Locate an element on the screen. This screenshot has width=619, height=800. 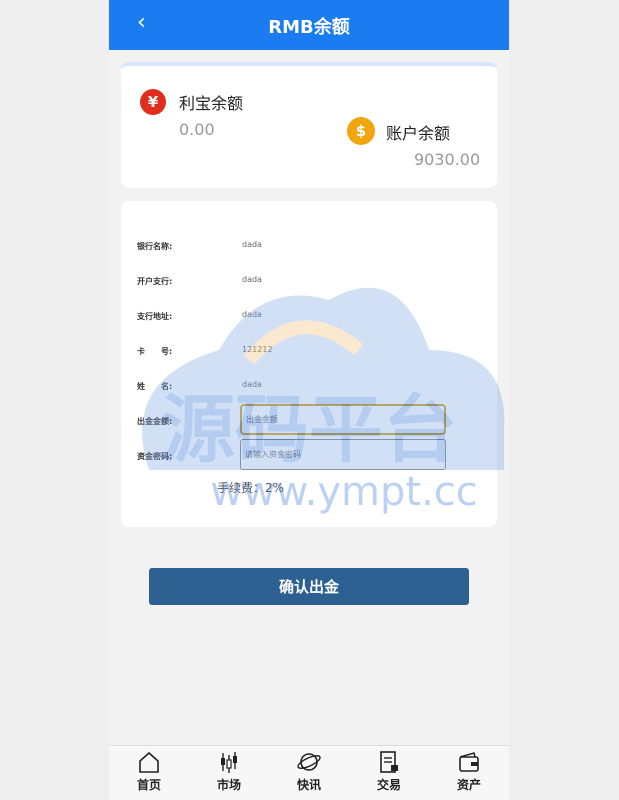
tab-trade: 交易 is located at coordinates (389, 773).